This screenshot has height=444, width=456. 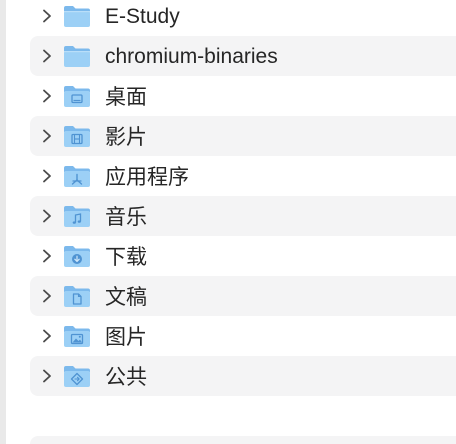 What do you see at coordinates (243, 296) in the screenshot?
I see `folder-row-documents: 文稿` at bounding box center [243, 296].